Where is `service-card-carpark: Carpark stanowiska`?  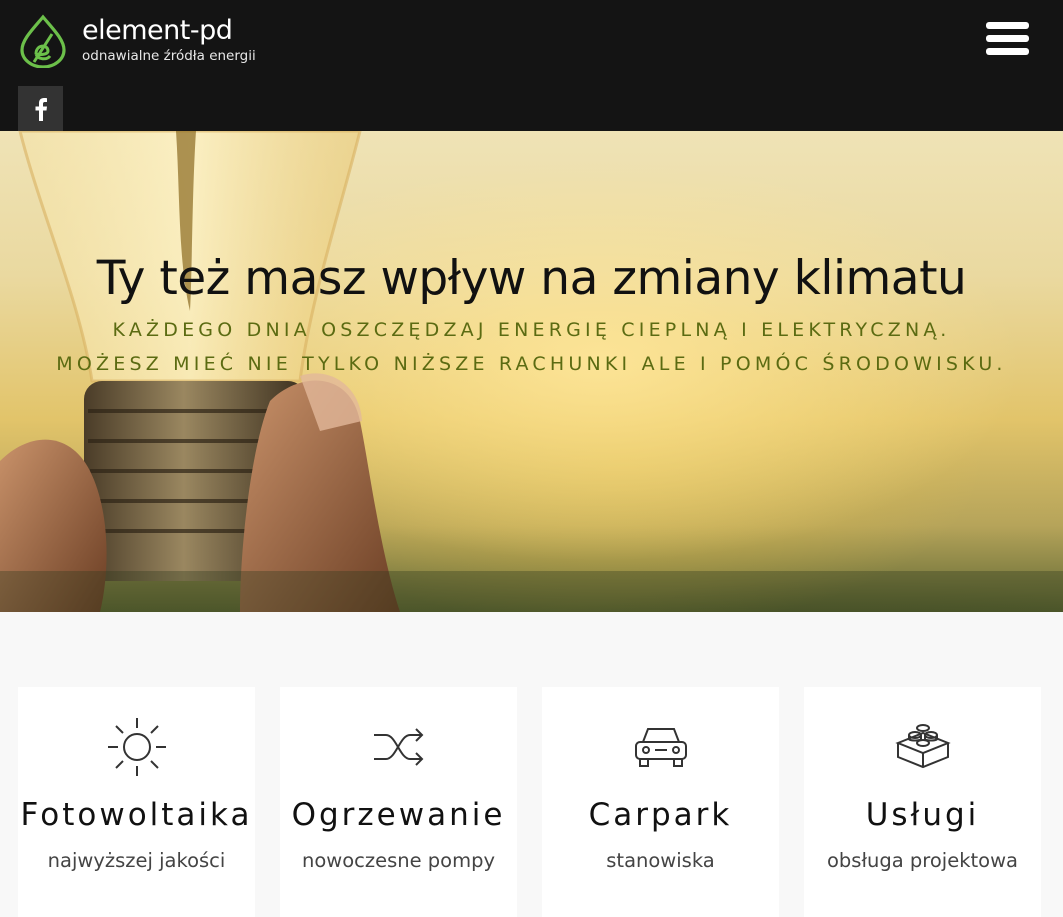 service-card-carpark: Carpark stanowiska is located at coordinates (660, 802).